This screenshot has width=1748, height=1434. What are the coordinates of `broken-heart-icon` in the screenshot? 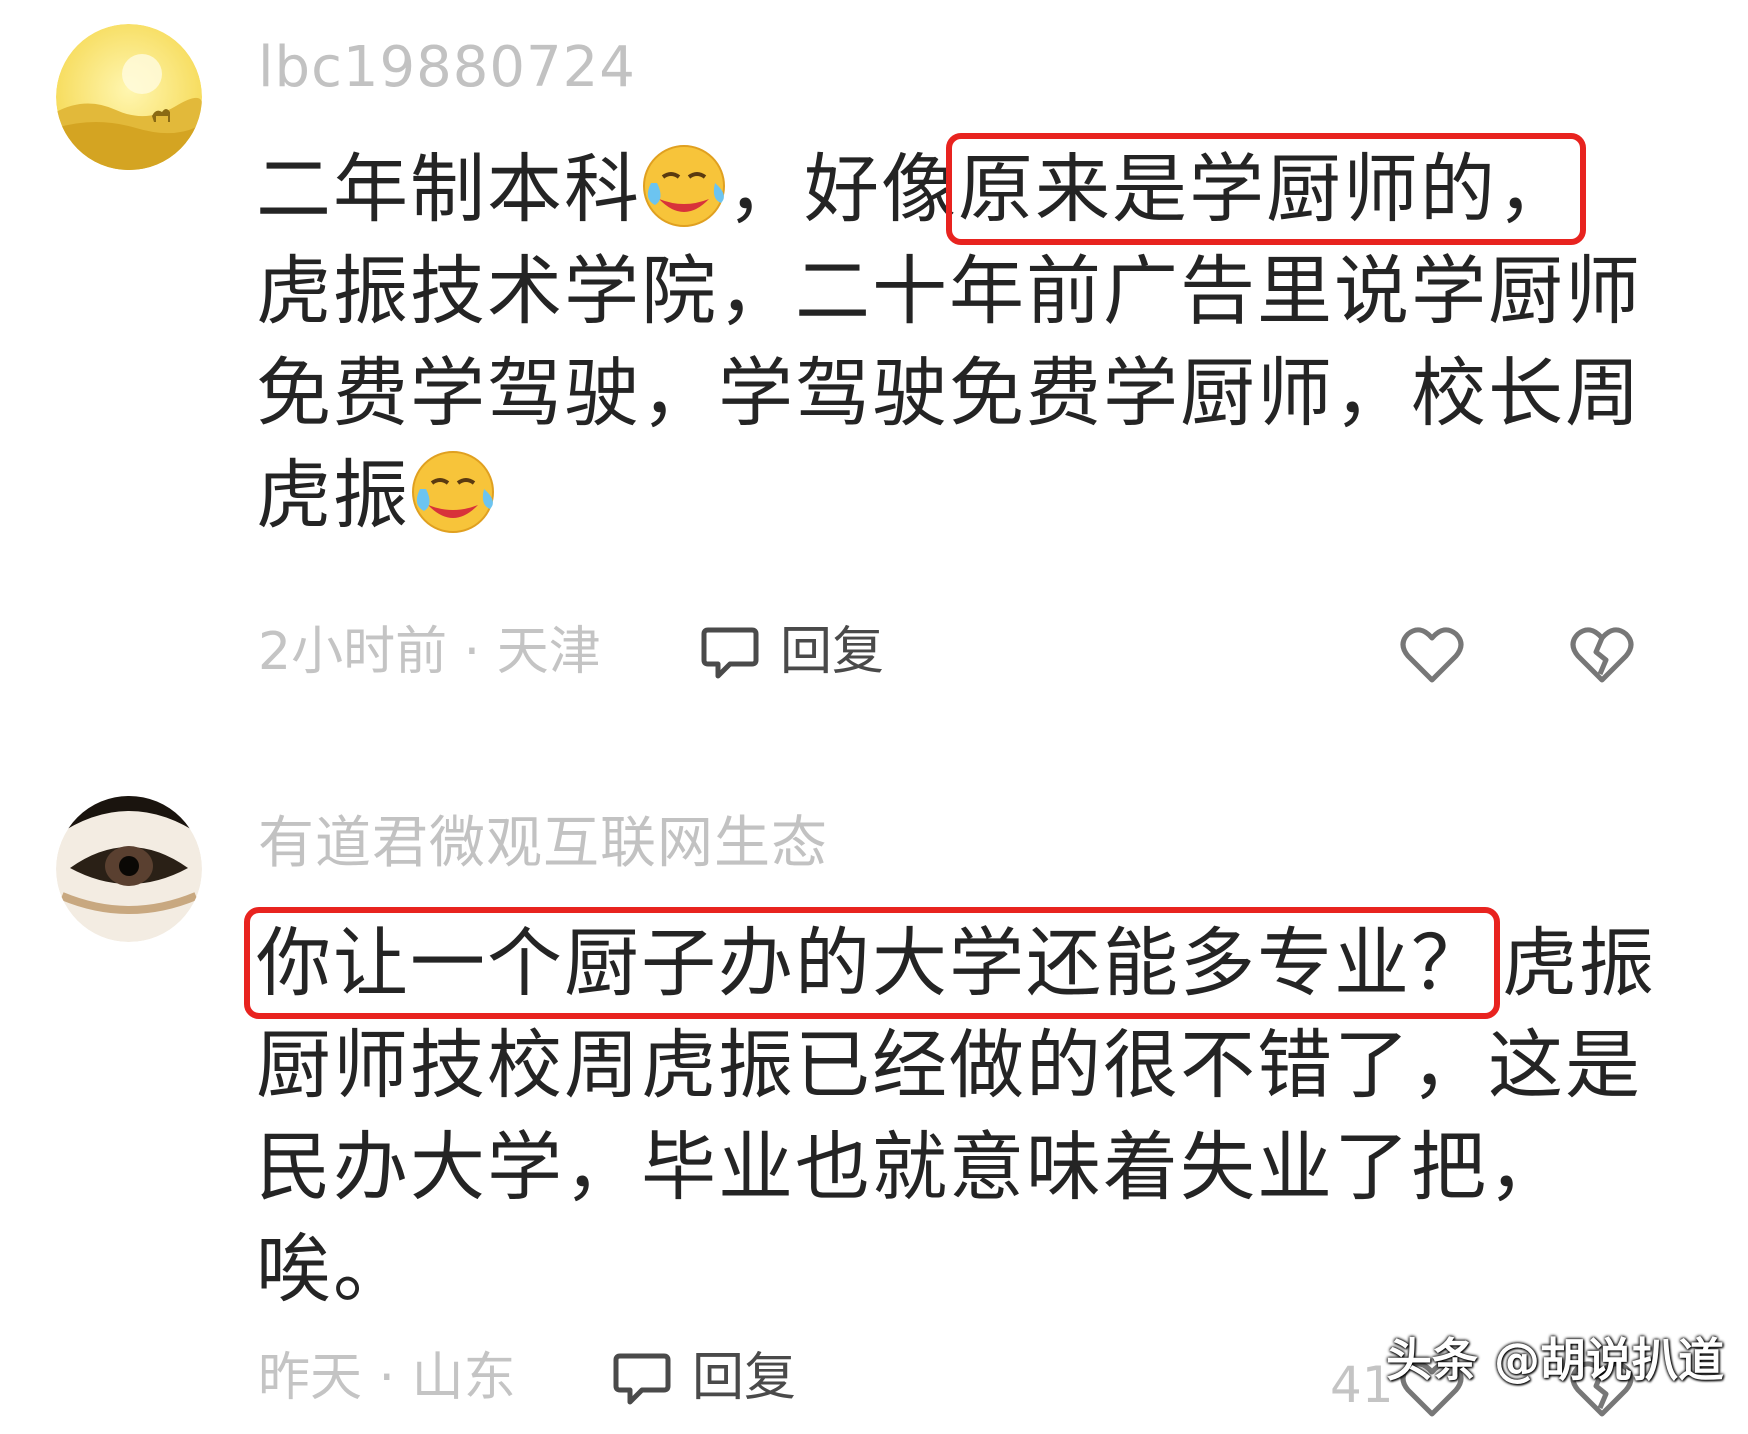 It's located at (1602, 655).